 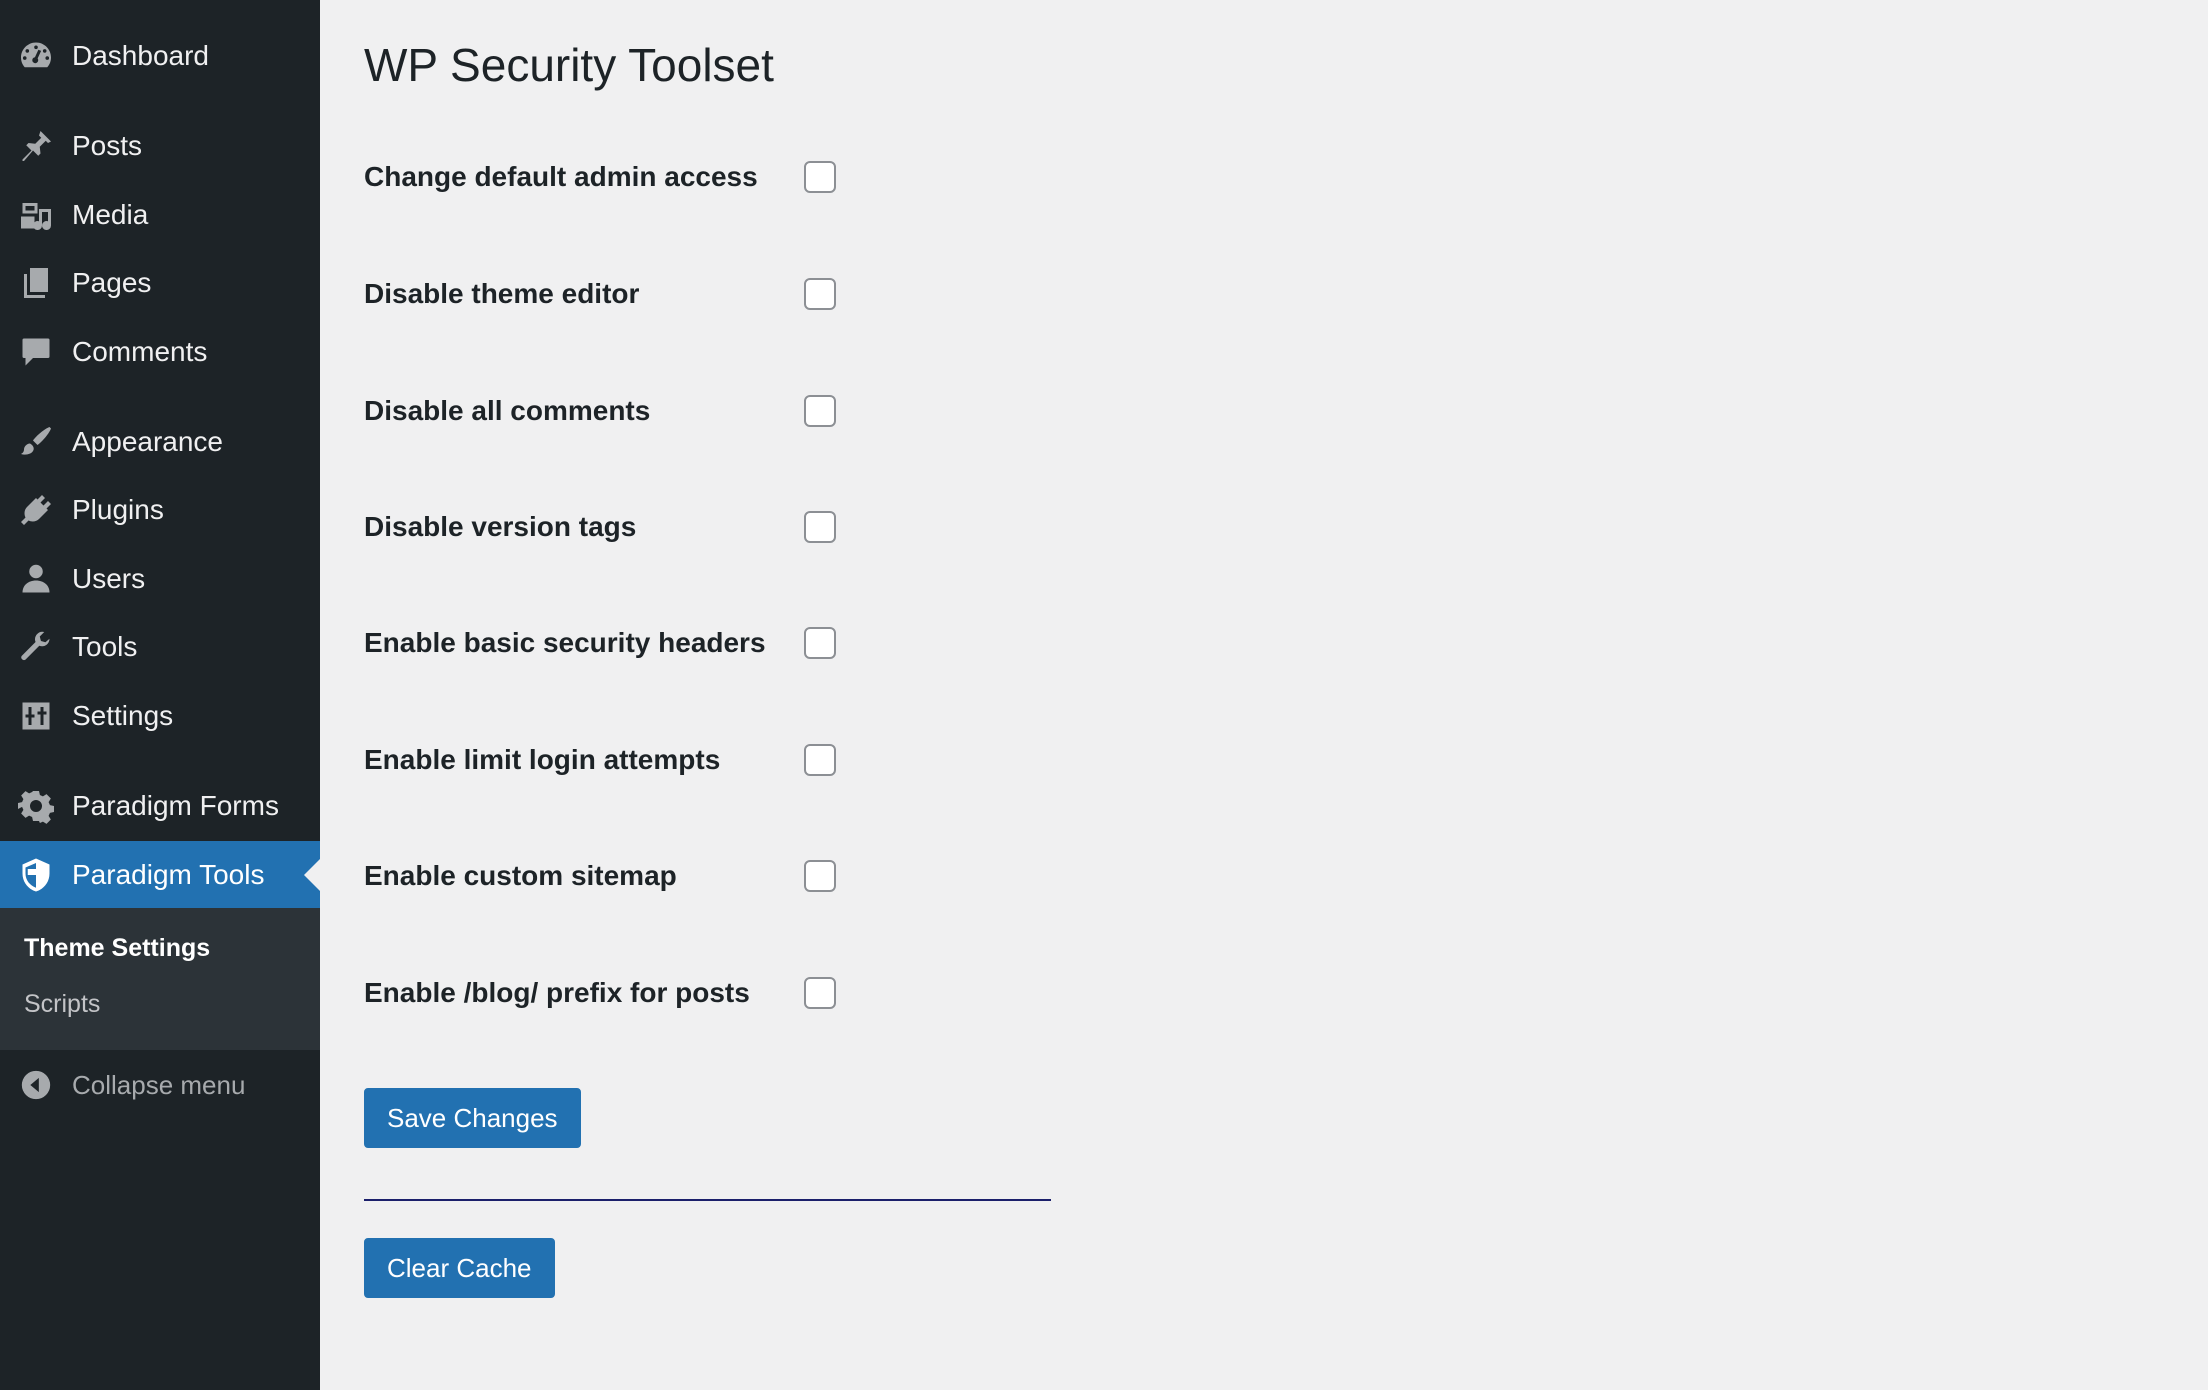 I want to click on sidebar-item-label: Comments, so click(x=140, y=351).